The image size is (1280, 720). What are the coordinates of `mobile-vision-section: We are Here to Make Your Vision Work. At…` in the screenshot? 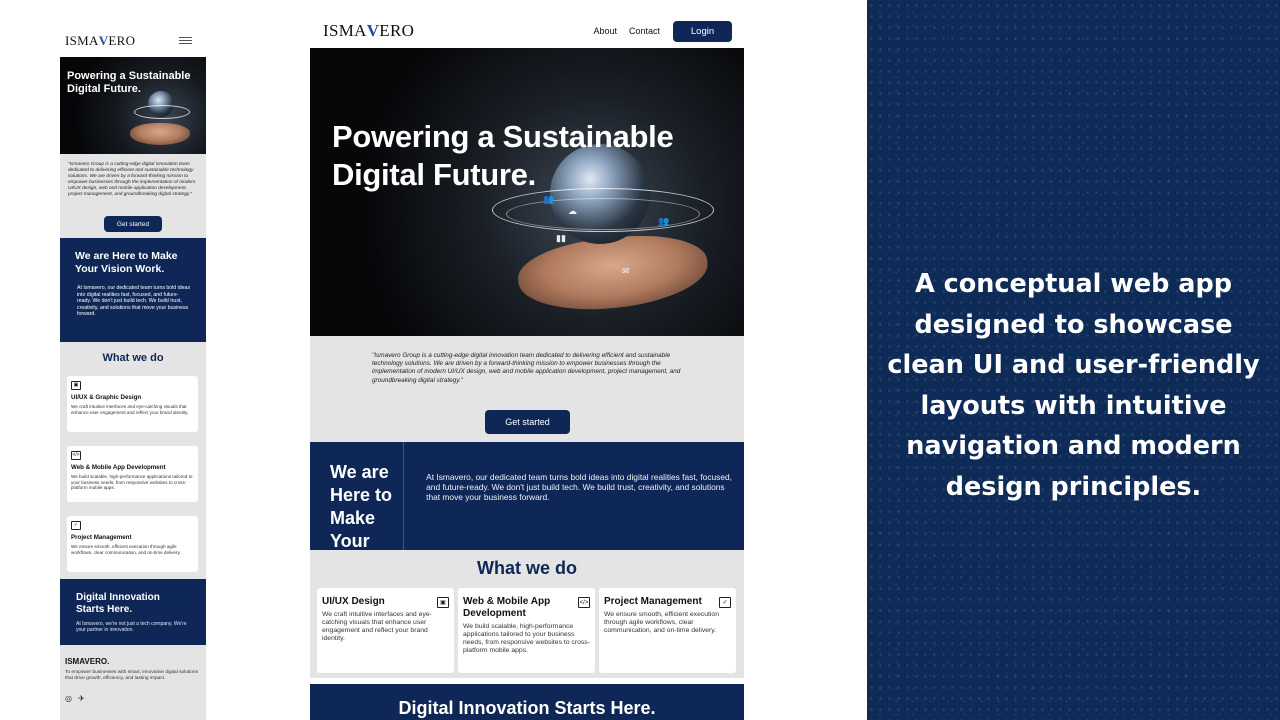 It's located at (133, 290).